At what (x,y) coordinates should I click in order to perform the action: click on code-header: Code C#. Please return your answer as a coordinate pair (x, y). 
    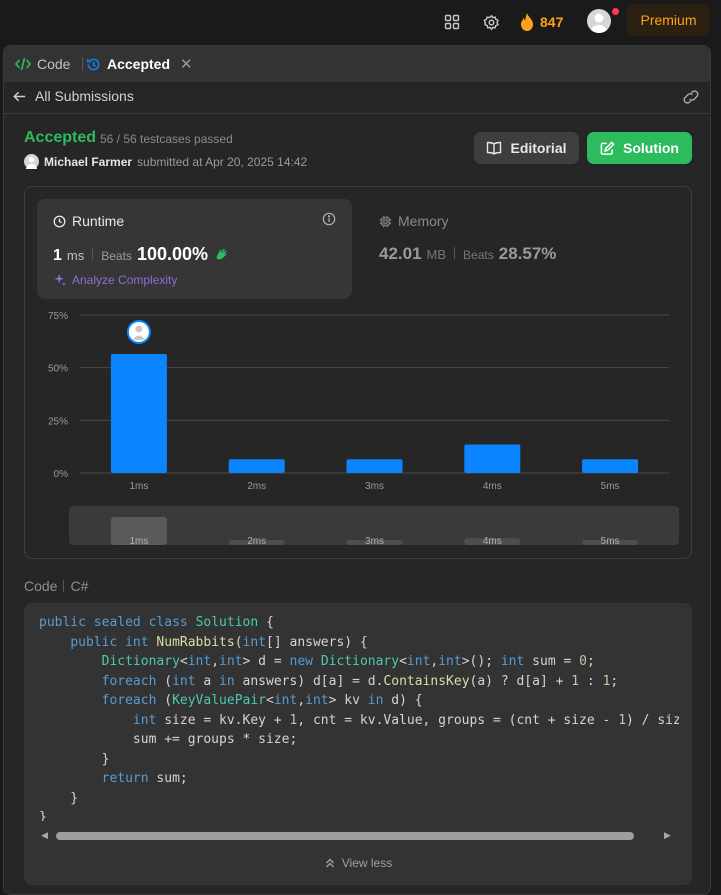
    Looking at the image, I should click on (56, 586).